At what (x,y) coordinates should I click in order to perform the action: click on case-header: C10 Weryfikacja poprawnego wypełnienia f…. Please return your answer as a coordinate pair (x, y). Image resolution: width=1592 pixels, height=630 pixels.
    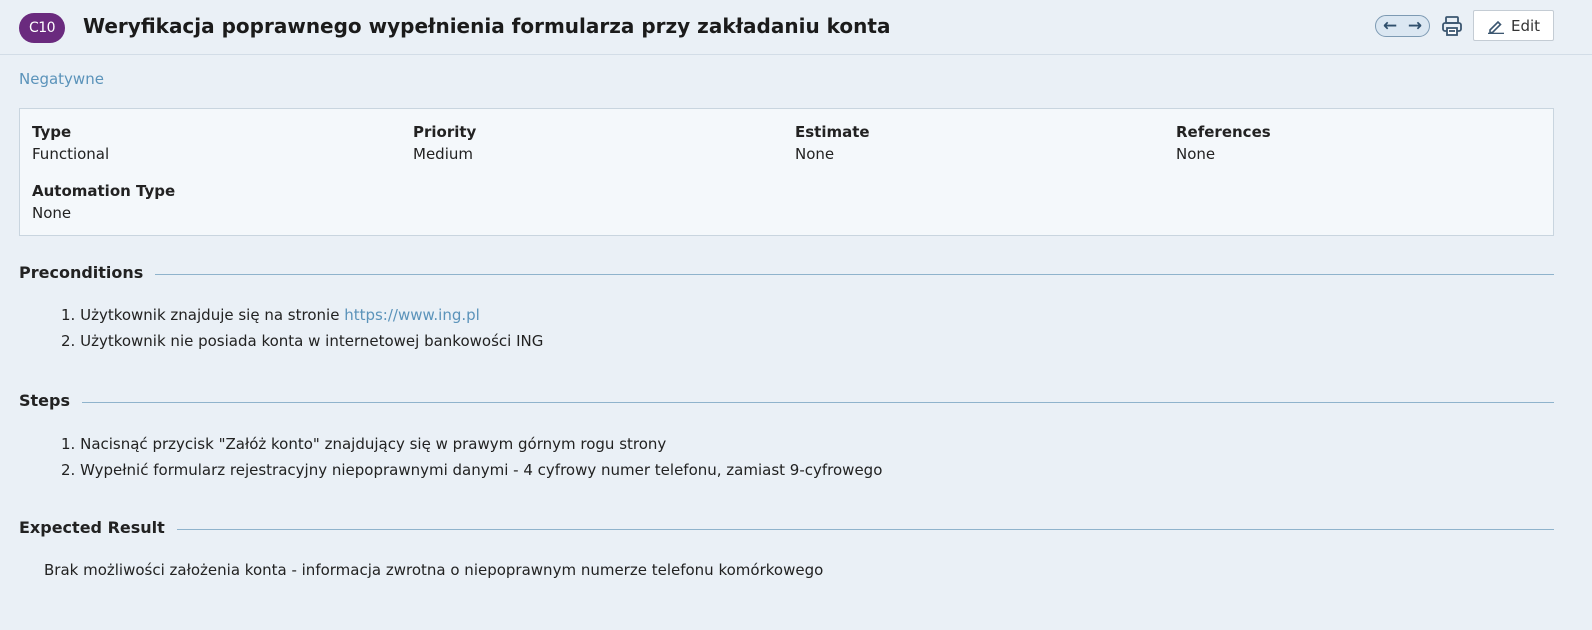
    Looking at the image, I should click on (796, 27).